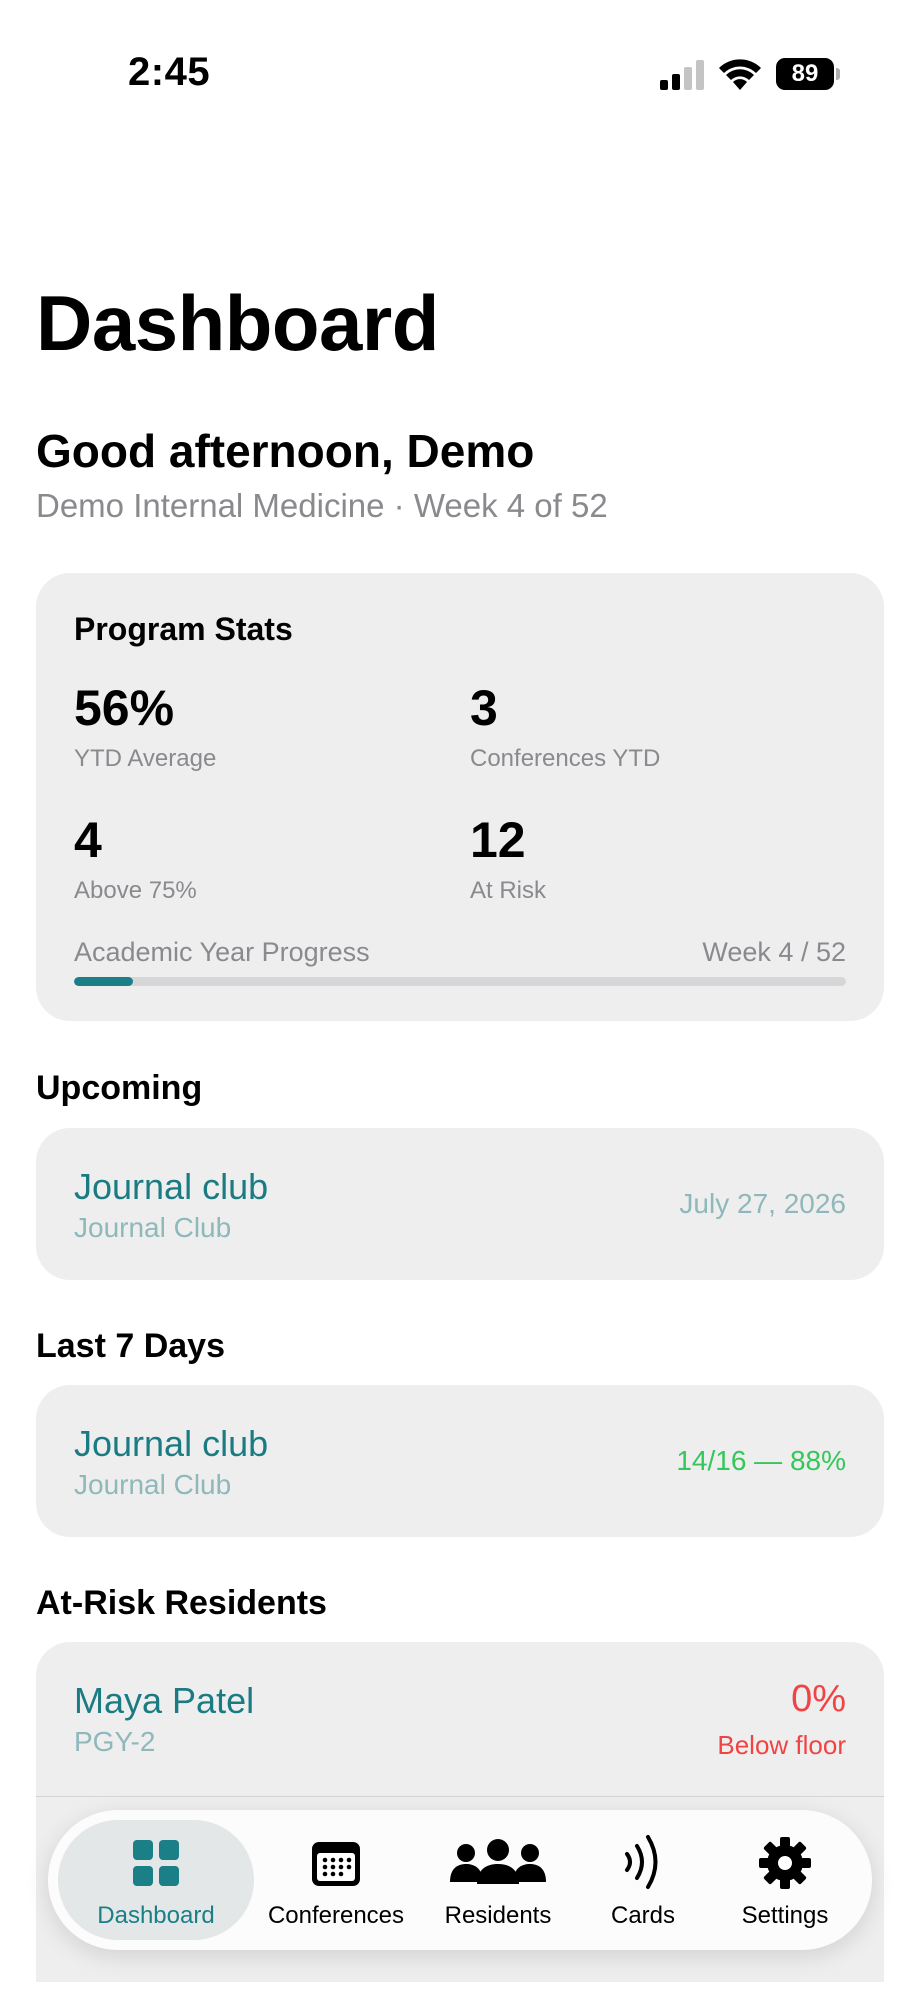 This screenshot has height=2000, width=920. What do you see at coordinates (169, 72) in the screenshot?
I see `status-time: 2:45` at bounding box center [169, 72].